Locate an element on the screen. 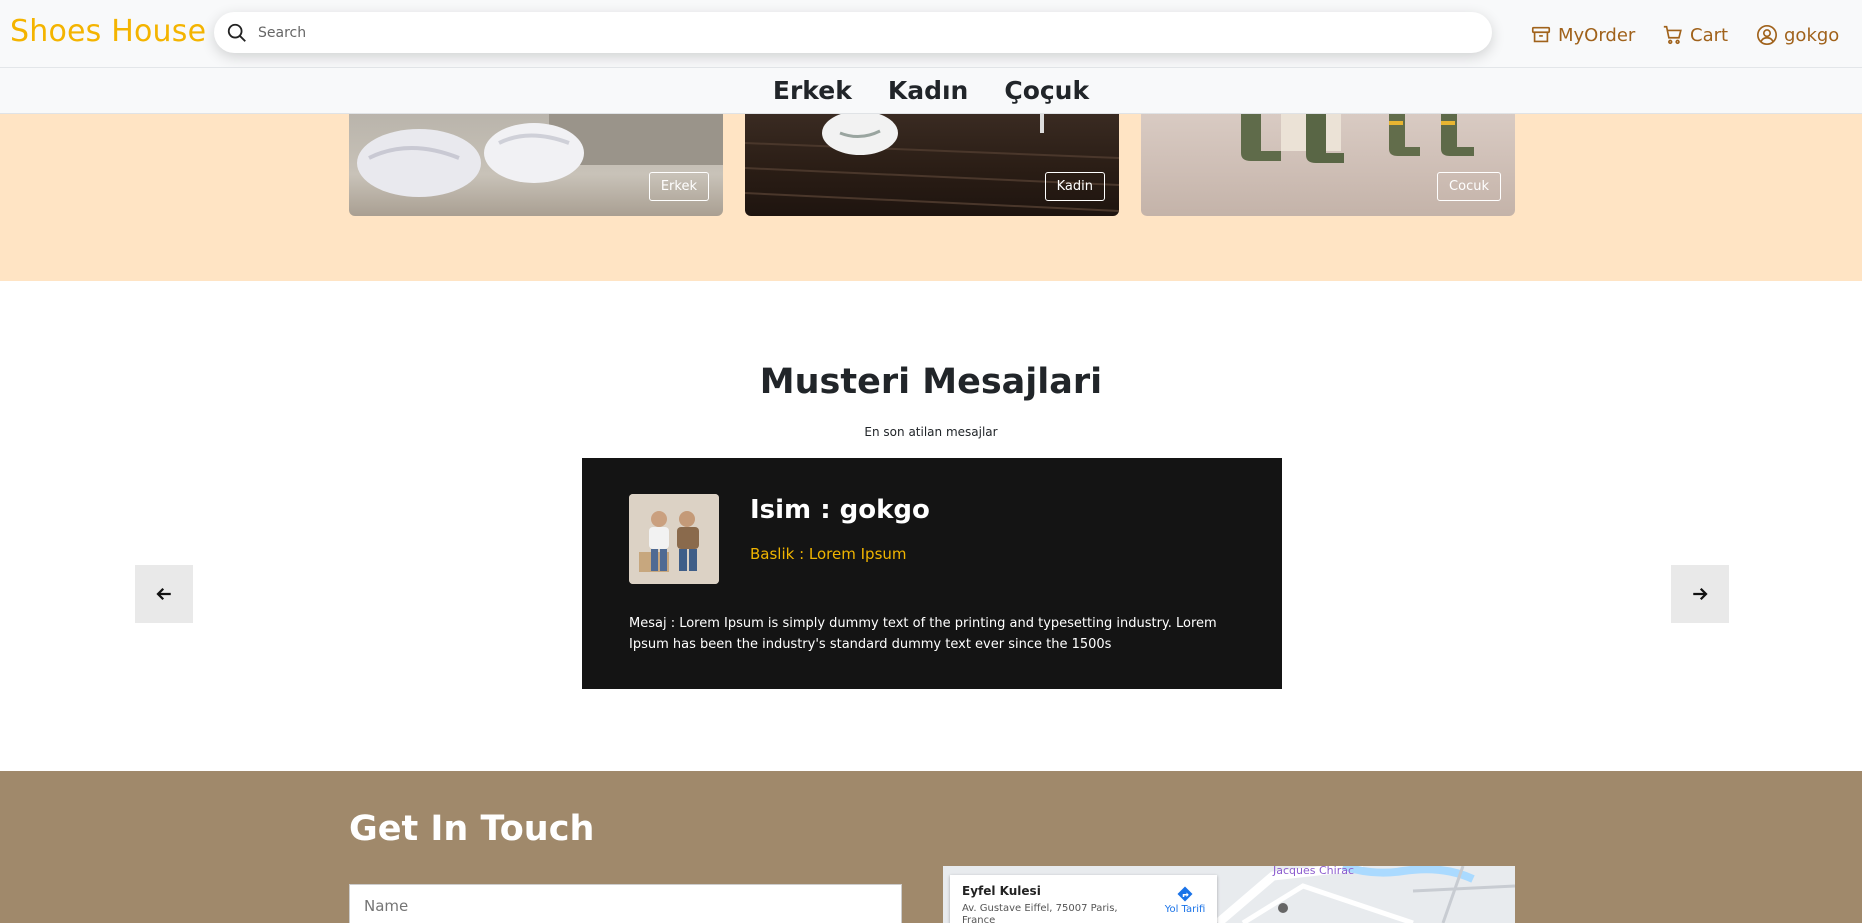  search-input is located at coordinates (858, 32).